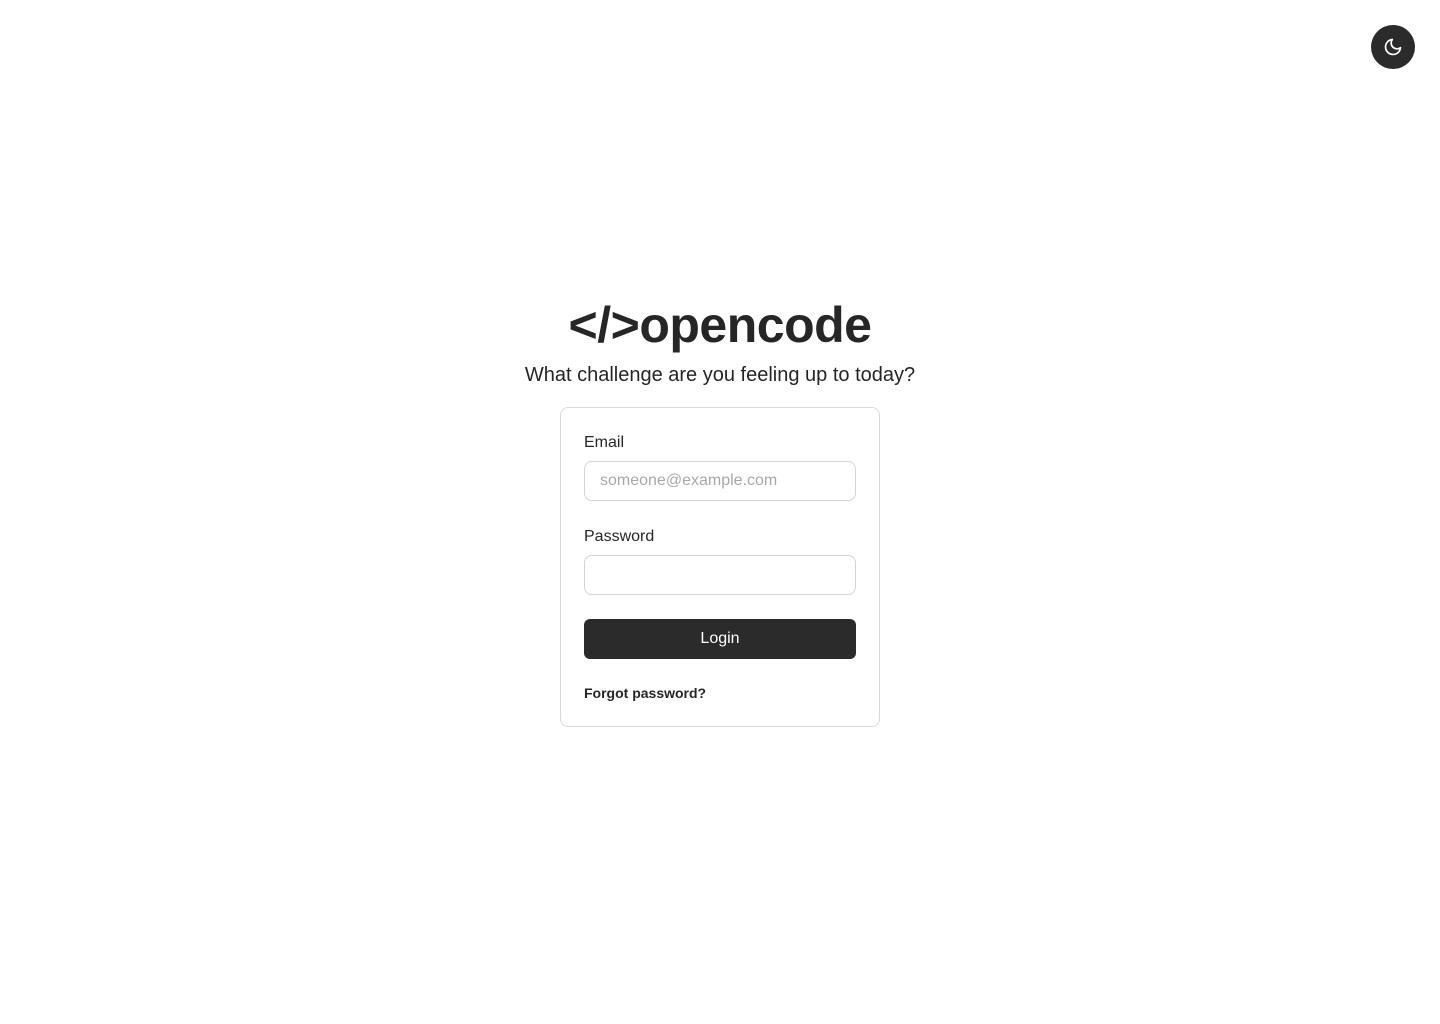  Describe the element at coordinates (720, 575) in the screenshot. I see `password-field` at that location.